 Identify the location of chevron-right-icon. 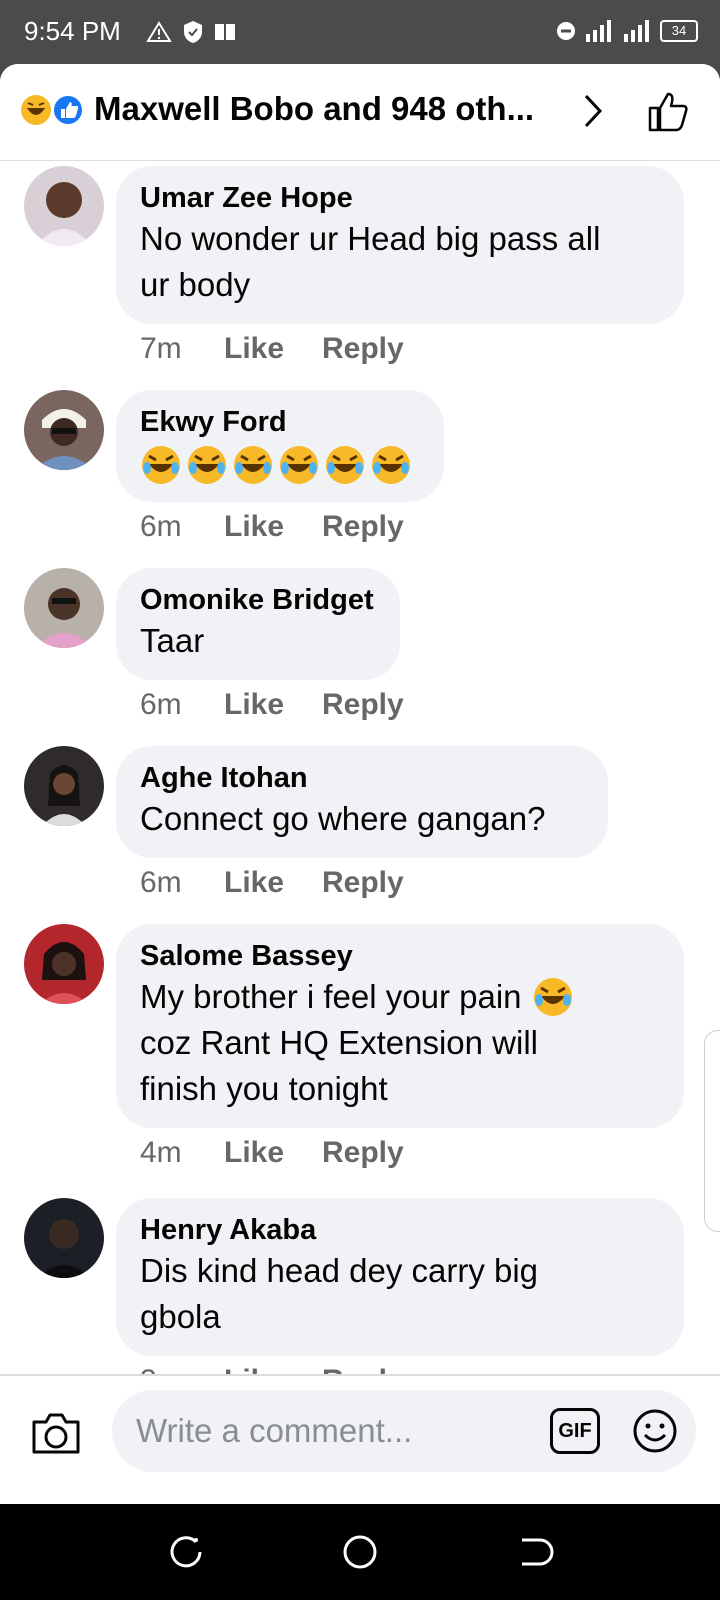
(593, 111).